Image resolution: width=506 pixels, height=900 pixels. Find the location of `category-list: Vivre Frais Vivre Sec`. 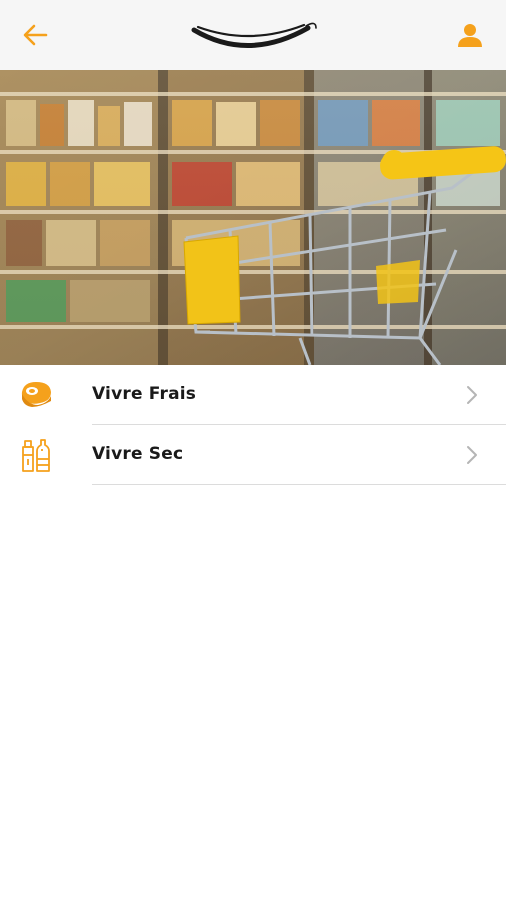

category-list: Vivre Frais Vivre Sec is located at coordinates (253, 425).